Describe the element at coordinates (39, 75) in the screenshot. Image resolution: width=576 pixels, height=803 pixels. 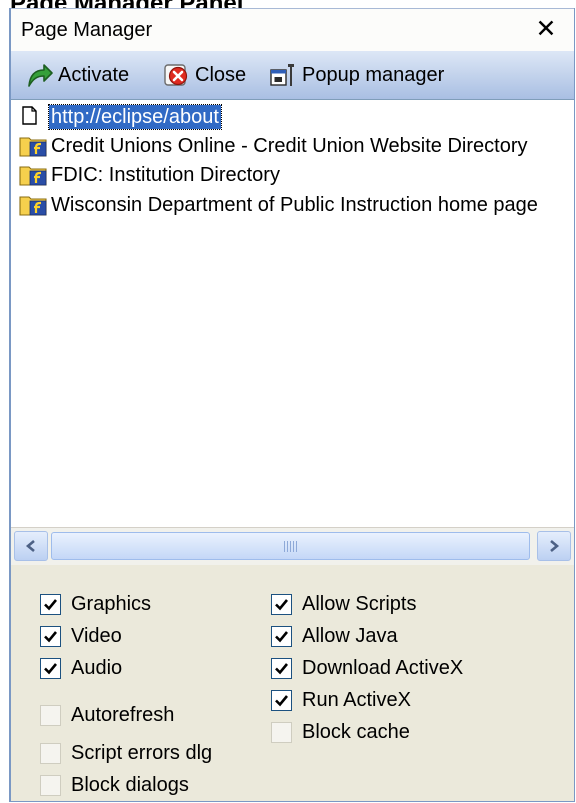
I see `arrow-icon` at that location.